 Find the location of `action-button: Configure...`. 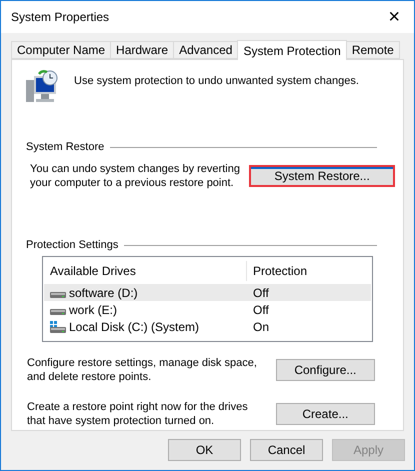

action-button: Configure... is located at coordinates (325, 370).